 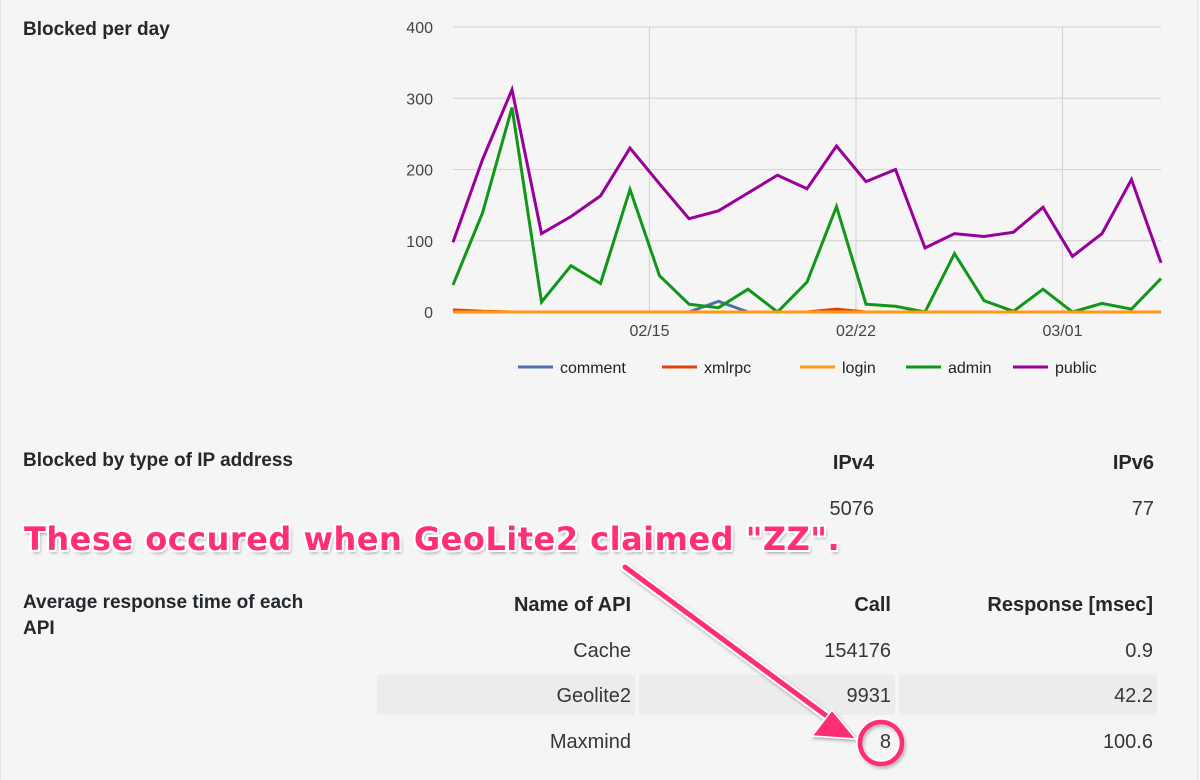 I want to click on y-tick-label: 400, so click(x=419, y=28).